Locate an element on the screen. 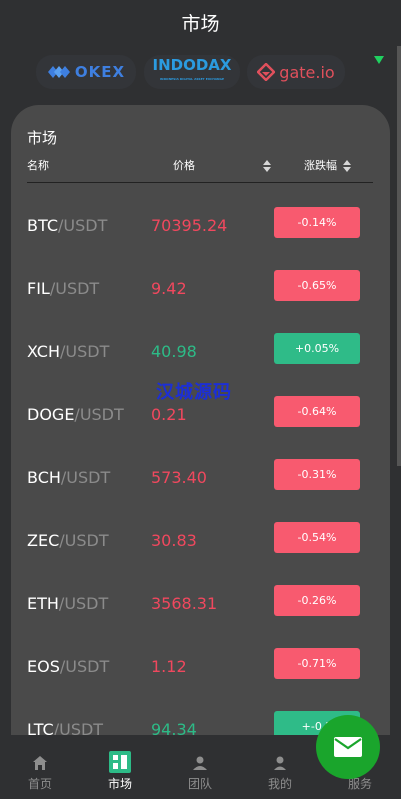 The width and height of the screenshot is (401, 799). price: 0.21 is located at coordinates (169, 414).